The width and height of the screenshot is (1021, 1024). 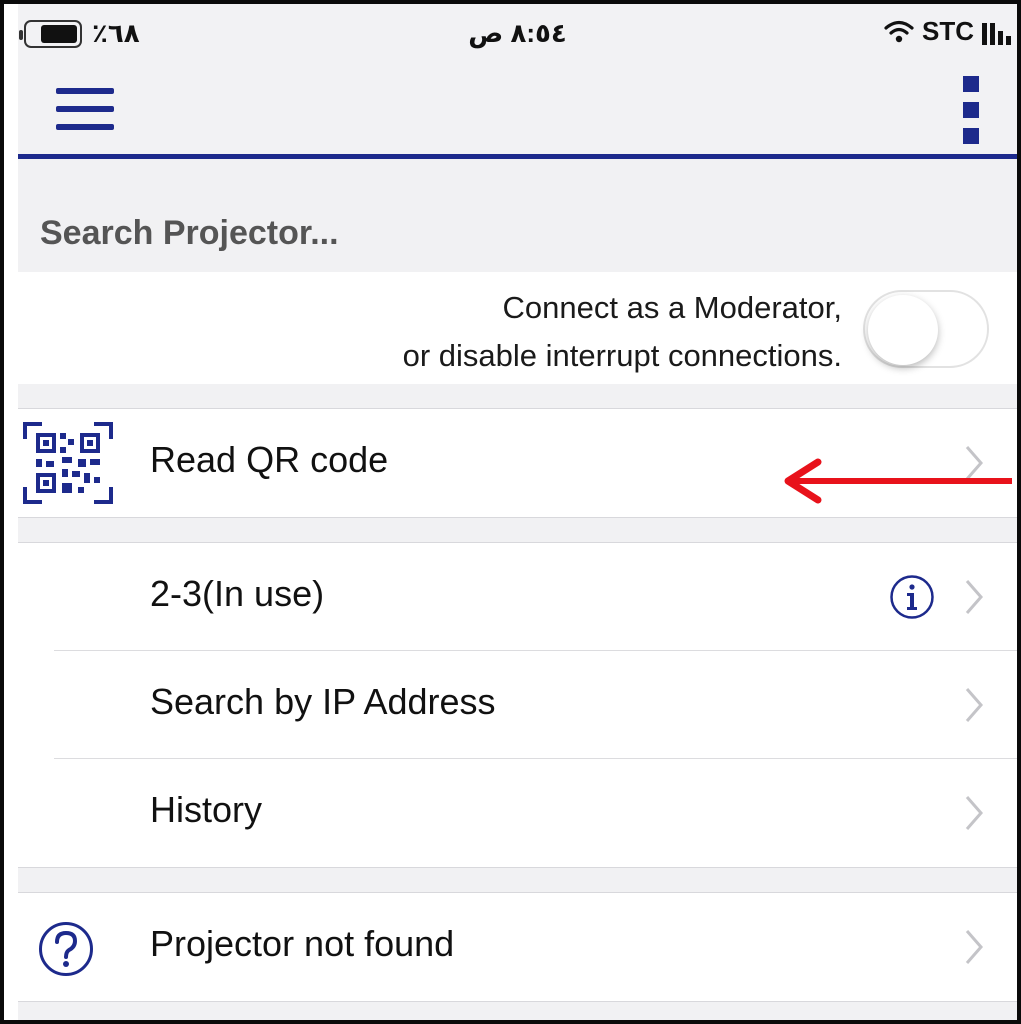 I want to click on wifi-icon, so click(x=899, y=31).